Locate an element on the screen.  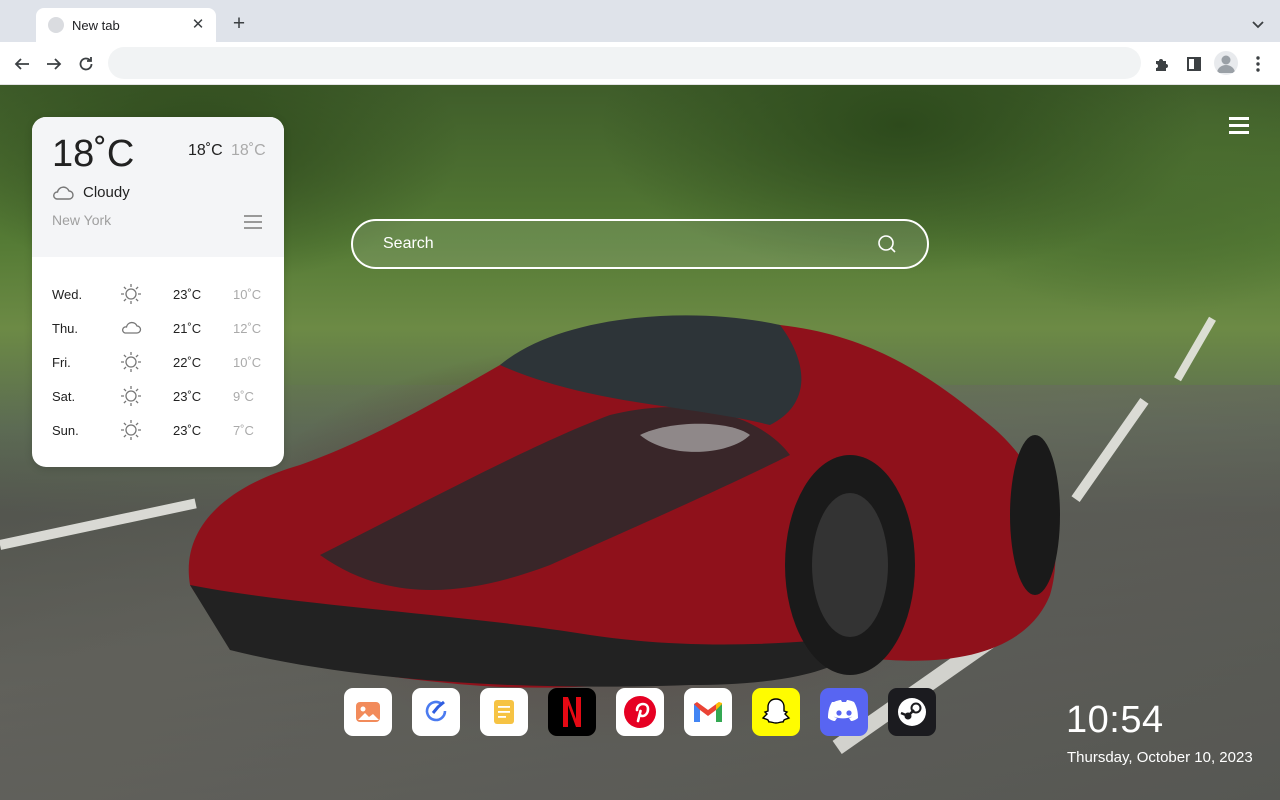
forecast-low: 12˚C is located at coordinates (247, 328).